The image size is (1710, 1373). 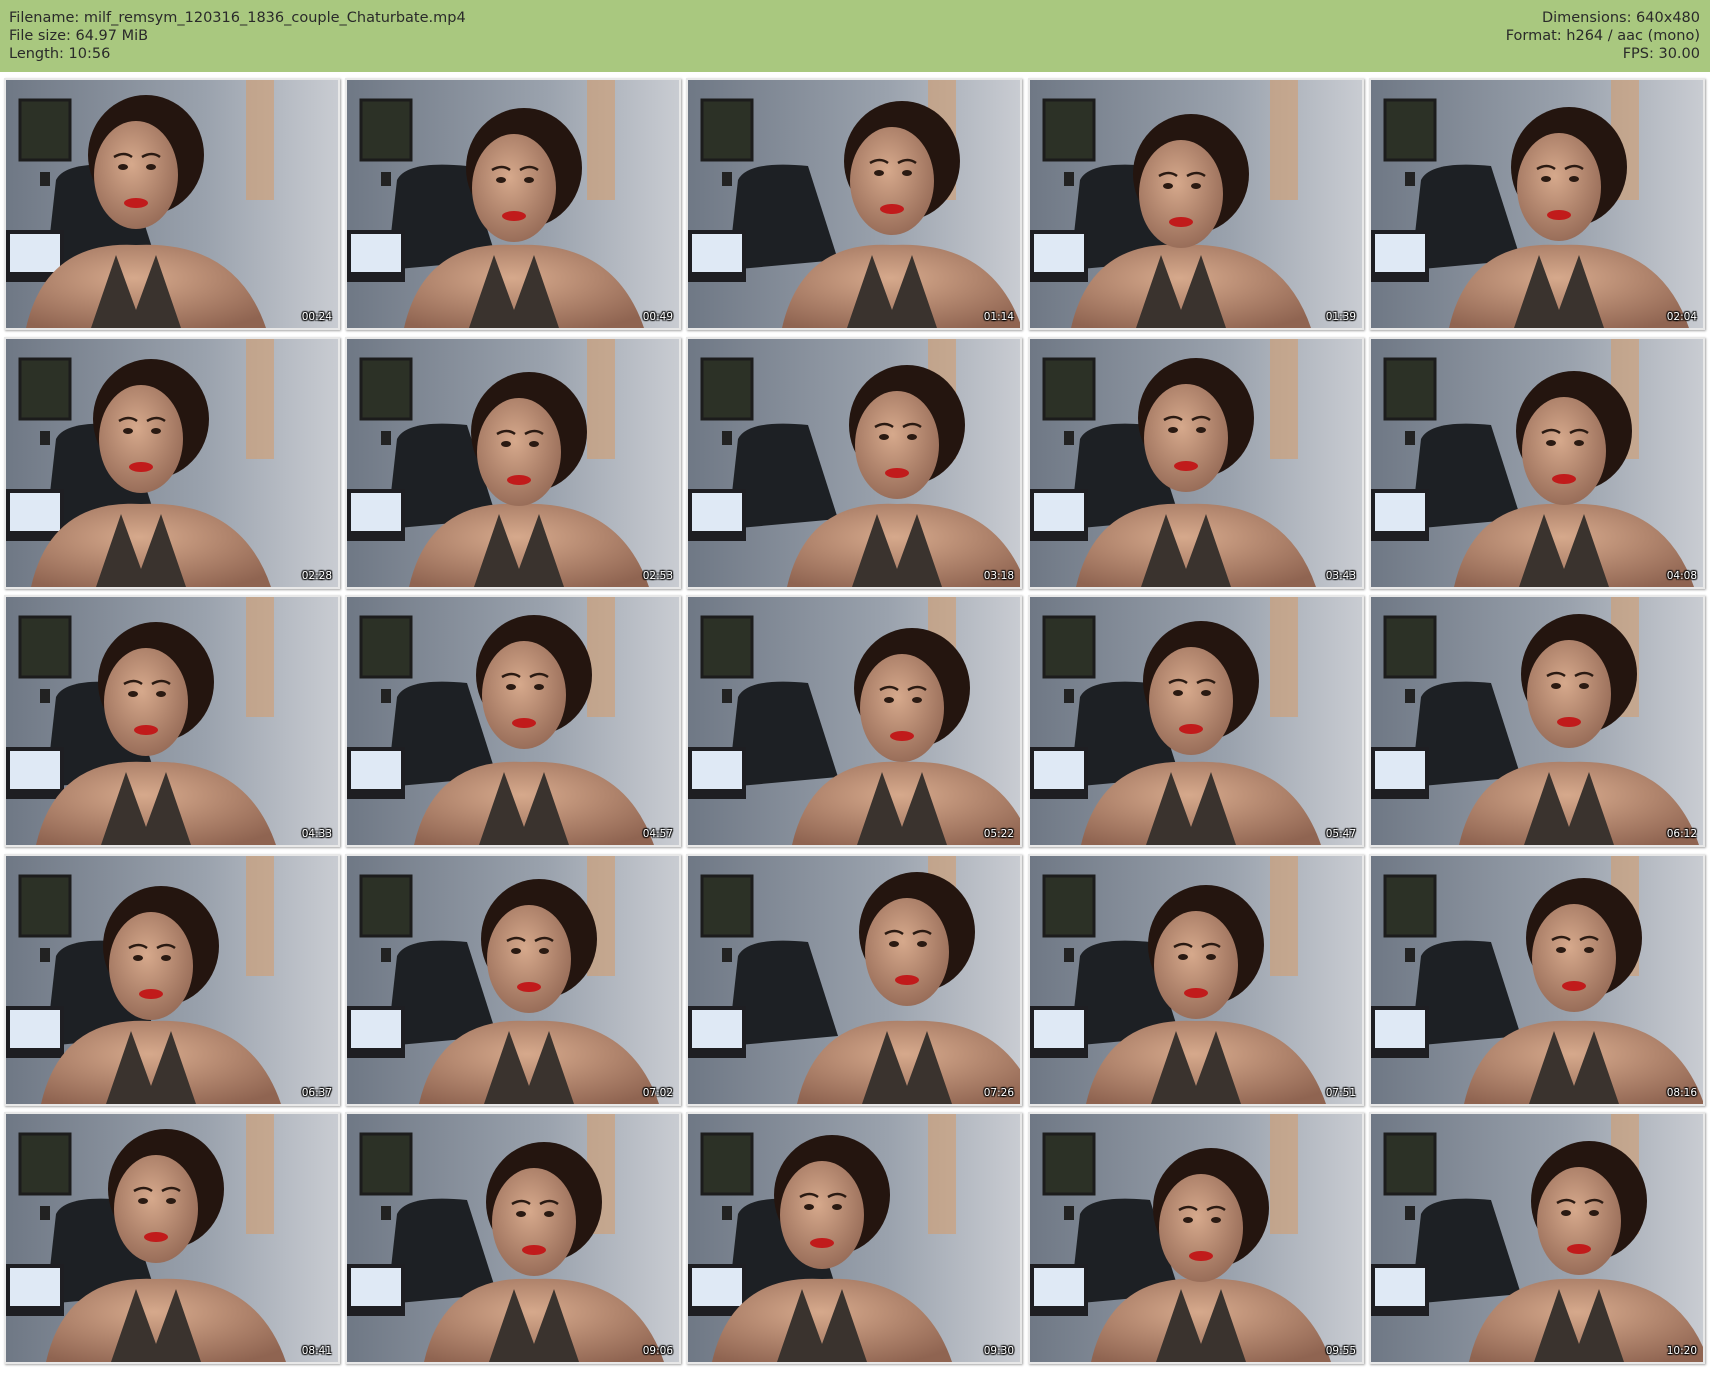 What do you see at coordinates (316, 1351) in the screenshot?
I see `thumbnail-timestamp: 08:41` at bounding box center [316, 1351].